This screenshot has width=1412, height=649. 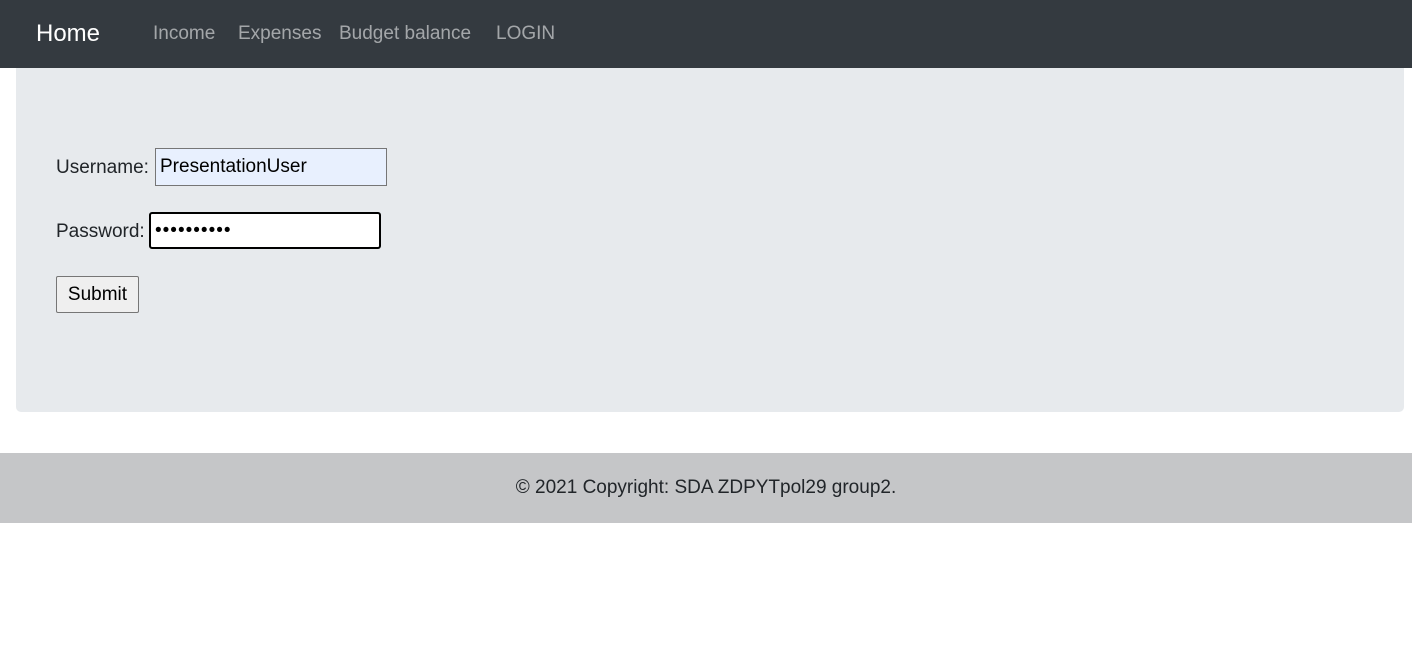 I want to click on nav-link-income: Income, so click(x=184, y=34).